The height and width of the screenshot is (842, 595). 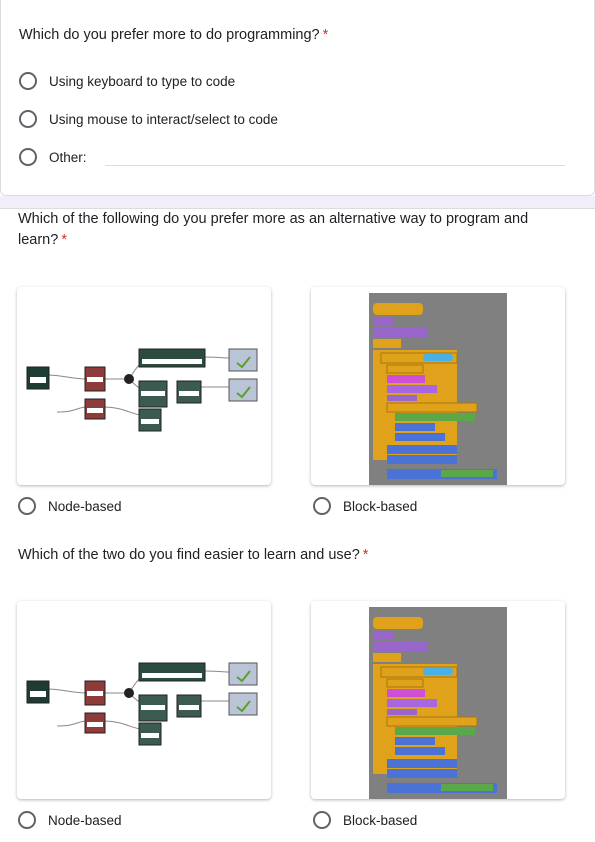 I want to click on other-text-input, so click(x=335, y=165).